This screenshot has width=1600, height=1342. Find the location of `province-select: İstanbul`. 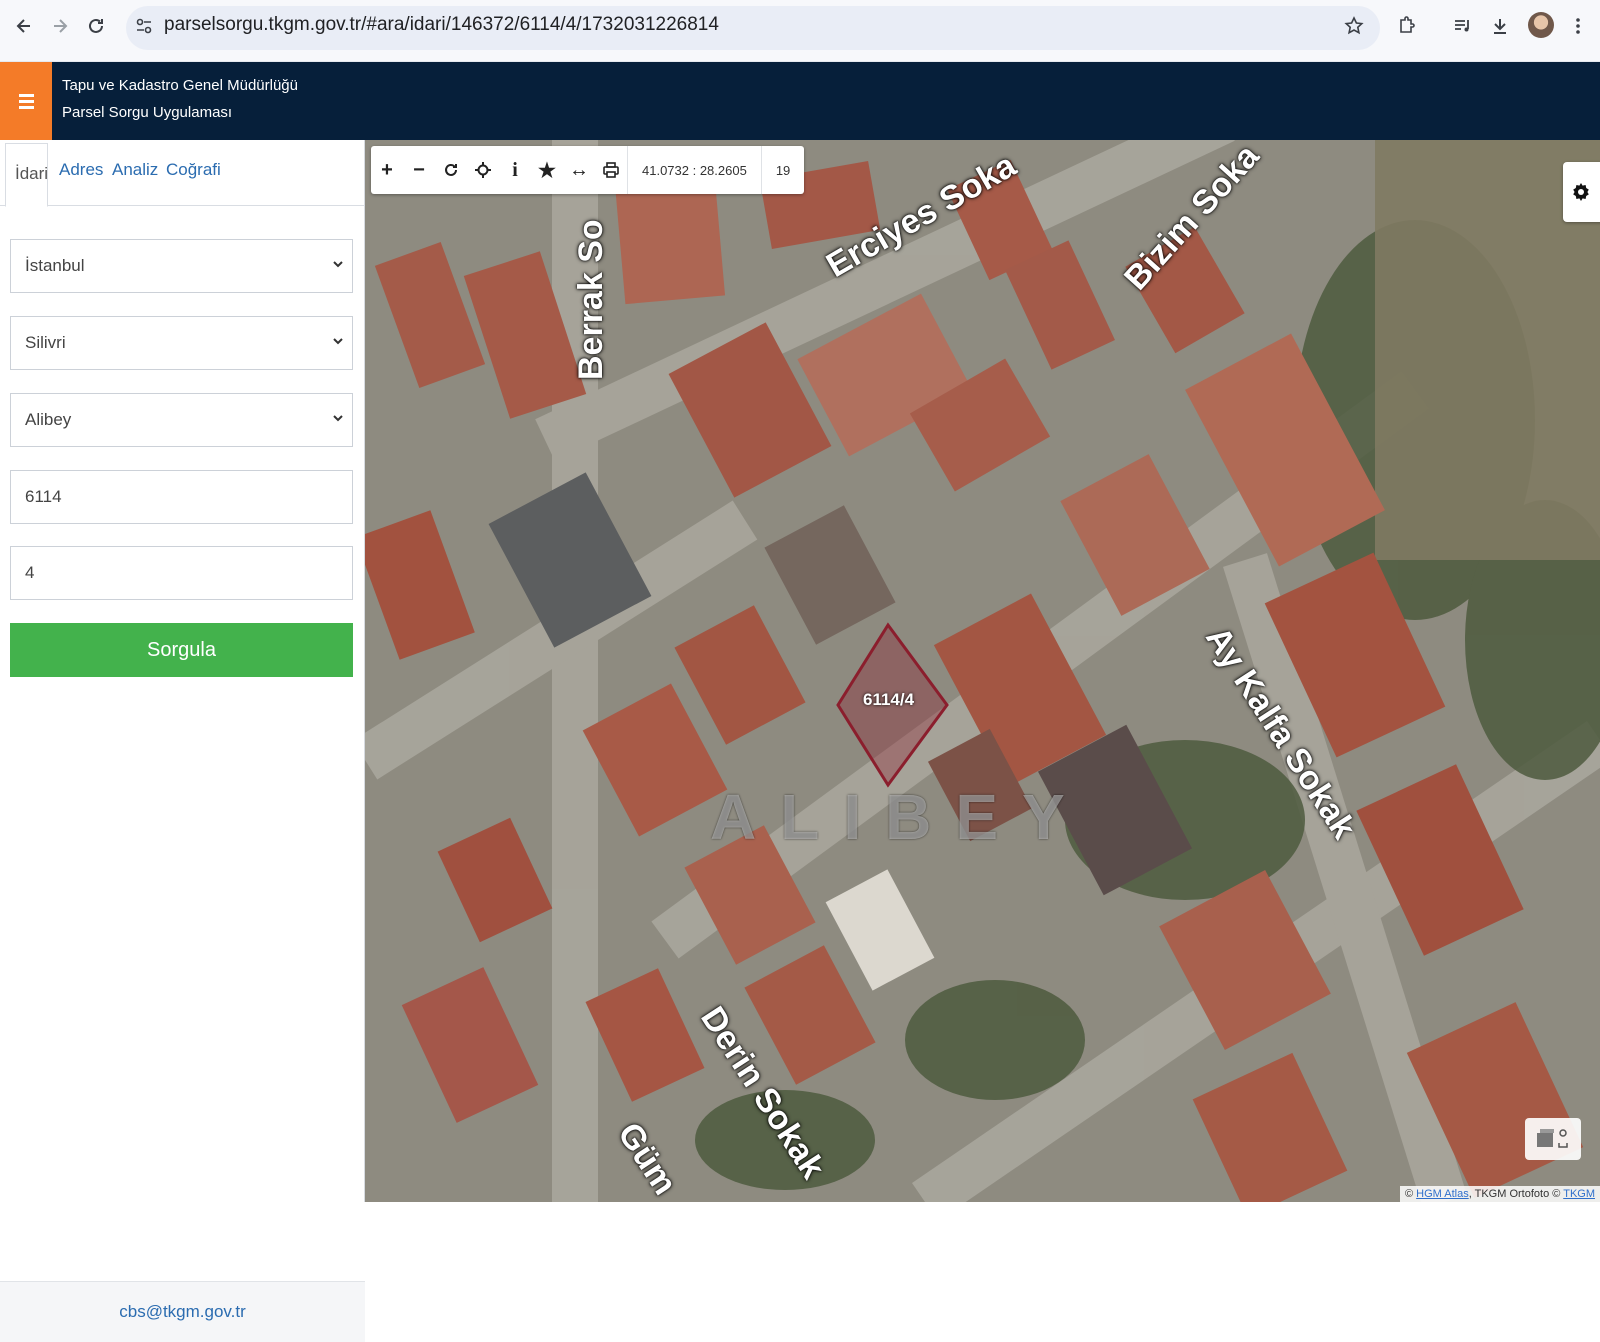

province-select: İstanbul is located at coordinates (181, 266).